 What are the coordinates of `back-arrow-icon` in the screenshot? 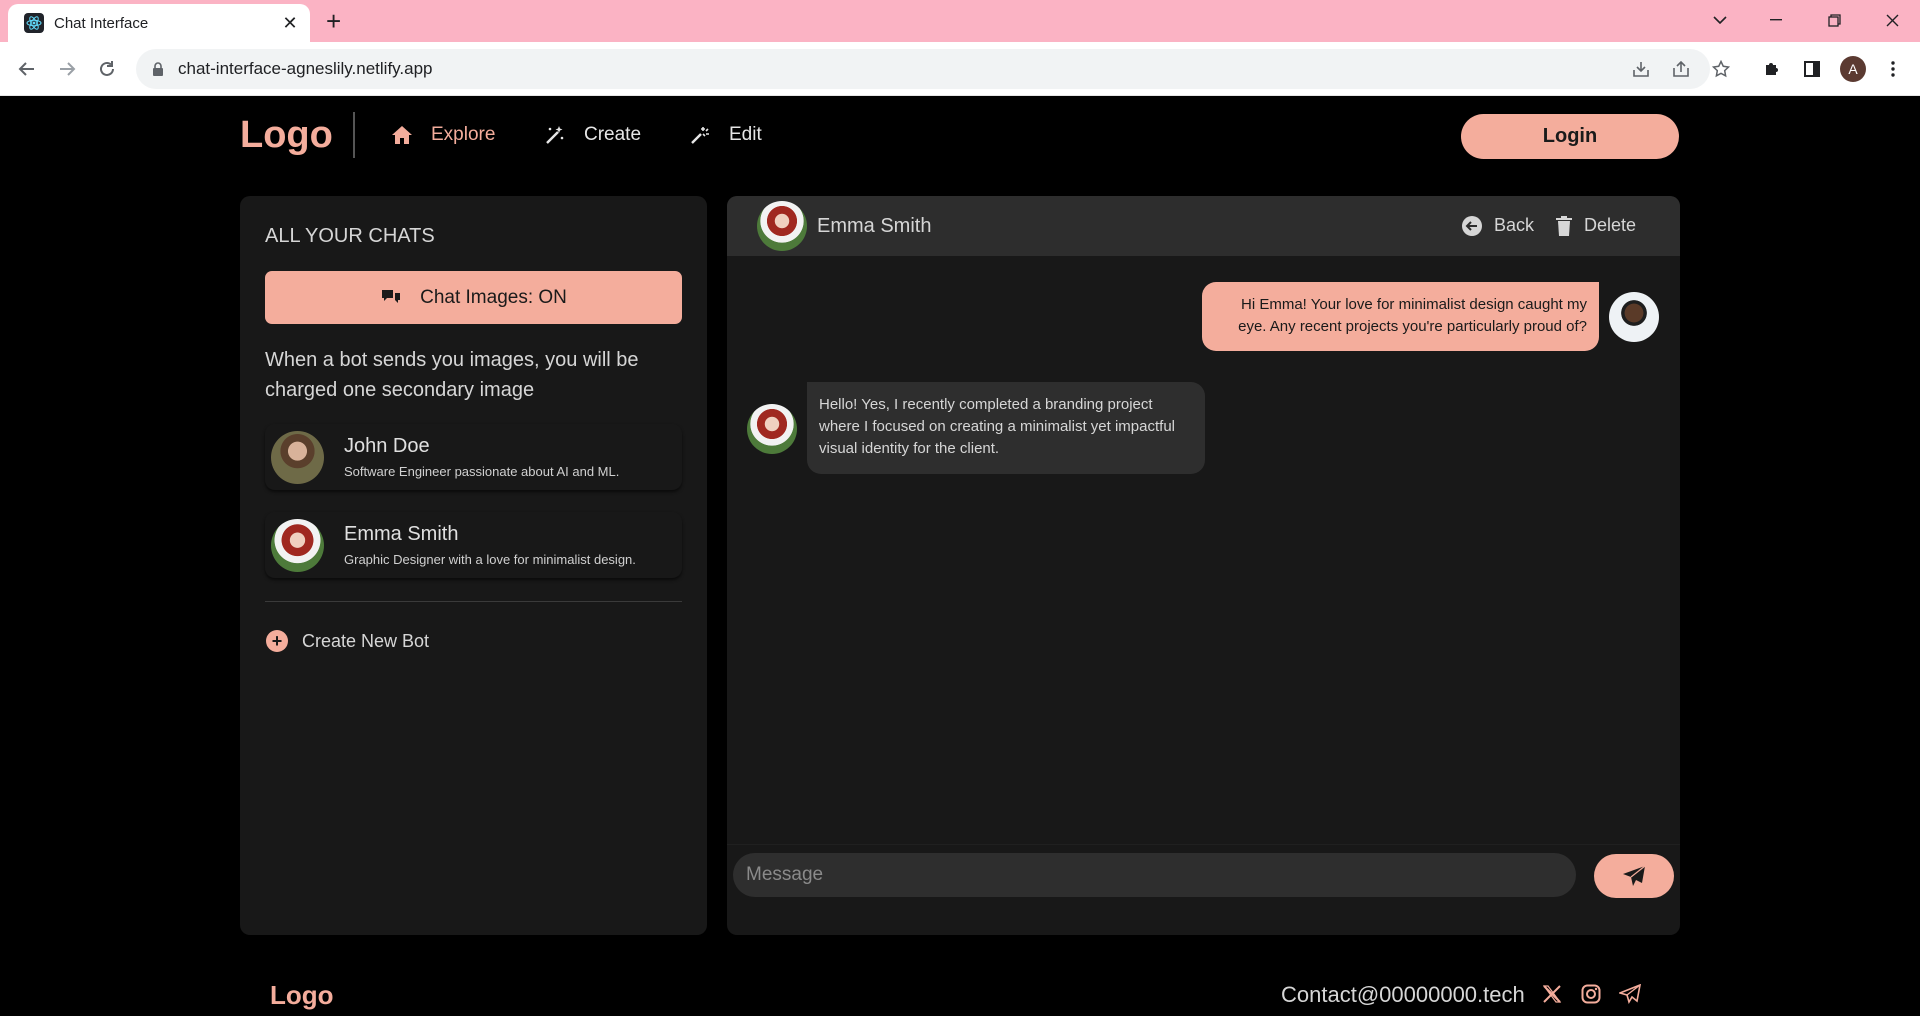 It's located at (27, 69).